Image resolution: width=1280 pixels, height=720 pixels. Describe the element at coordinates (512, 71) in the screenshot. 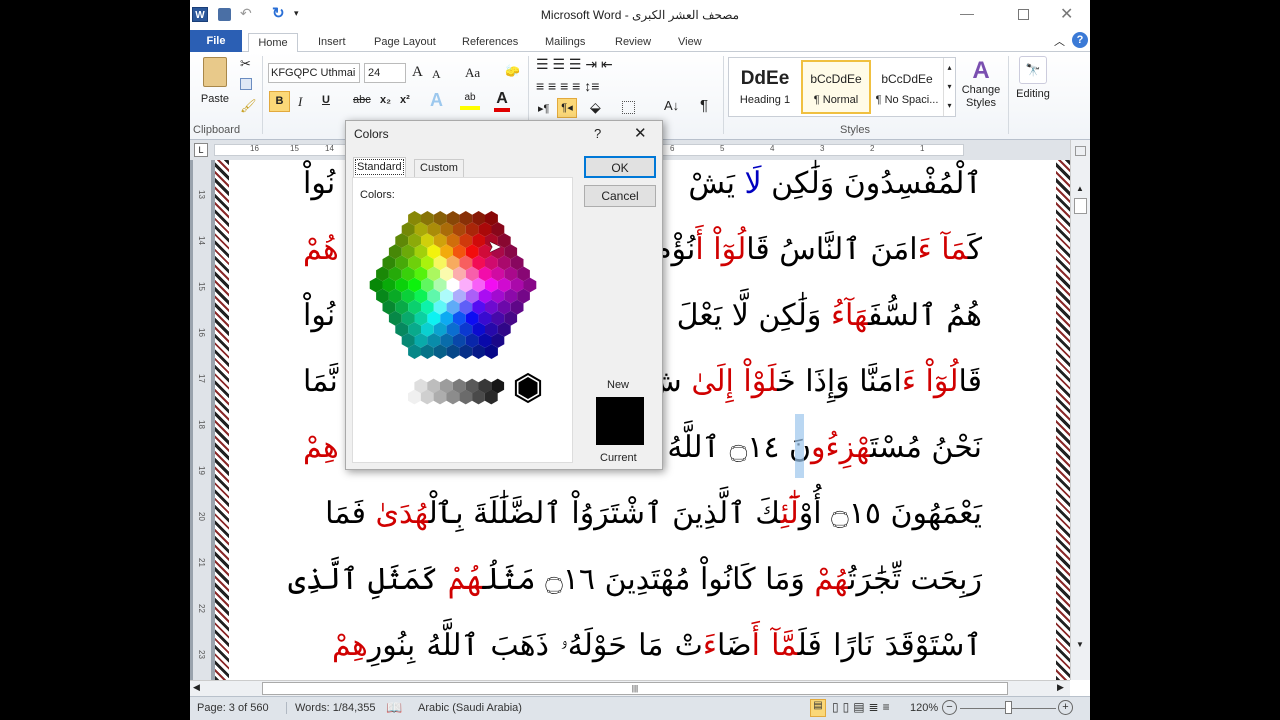

I see `clear-formatting-icon: 🧽` at that location.